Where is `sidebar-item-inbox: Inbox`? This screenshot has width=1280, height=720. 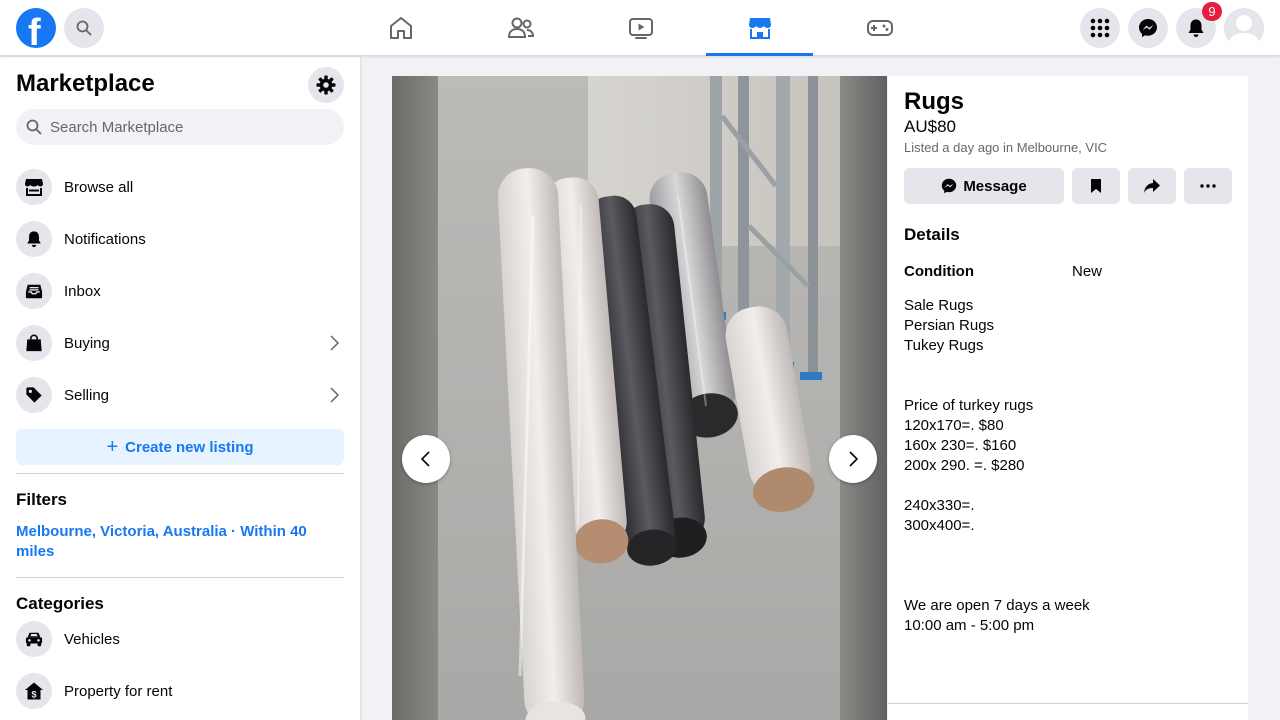
sidebar-item-inbox: Inbox is located at coordinates (180, 291).